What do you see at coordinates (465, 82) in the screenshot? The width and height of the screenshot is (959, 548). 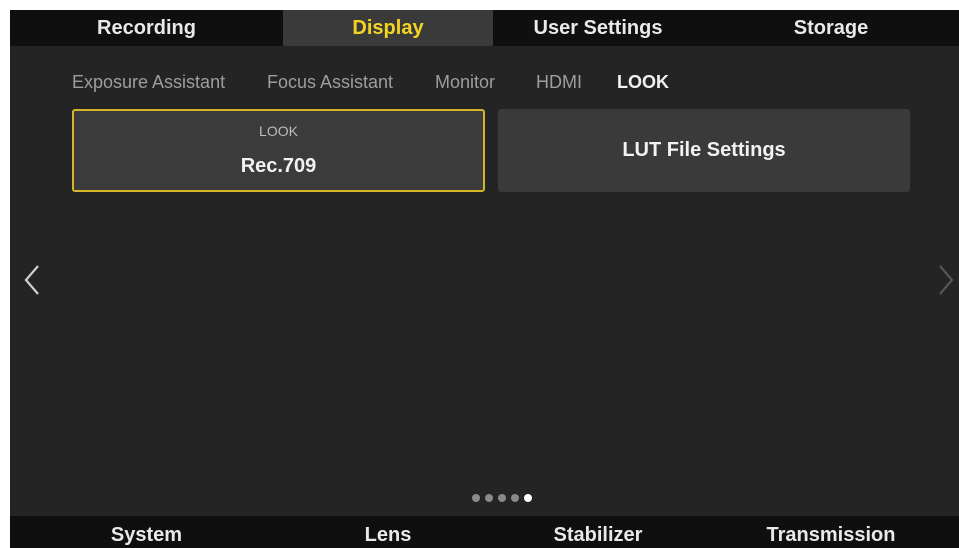 I see `subtab-monitor: Monitor` at bounding box center [465, 82].